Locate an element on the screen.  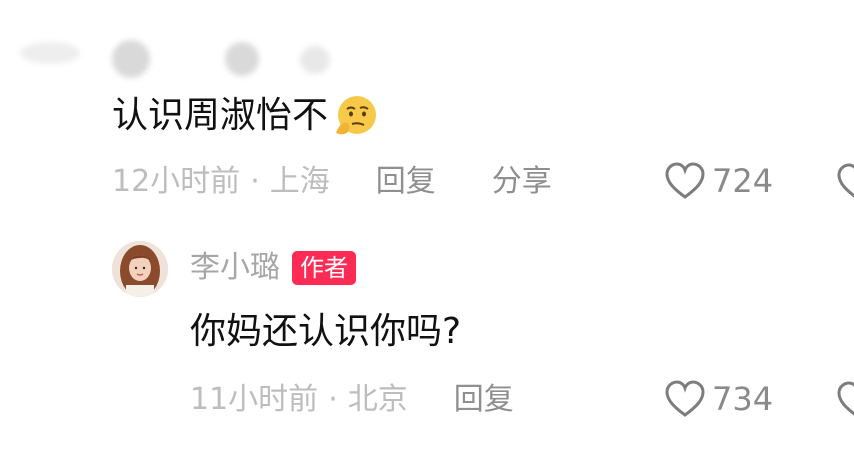
blurred-avatar is located at coordinates (131, 59).